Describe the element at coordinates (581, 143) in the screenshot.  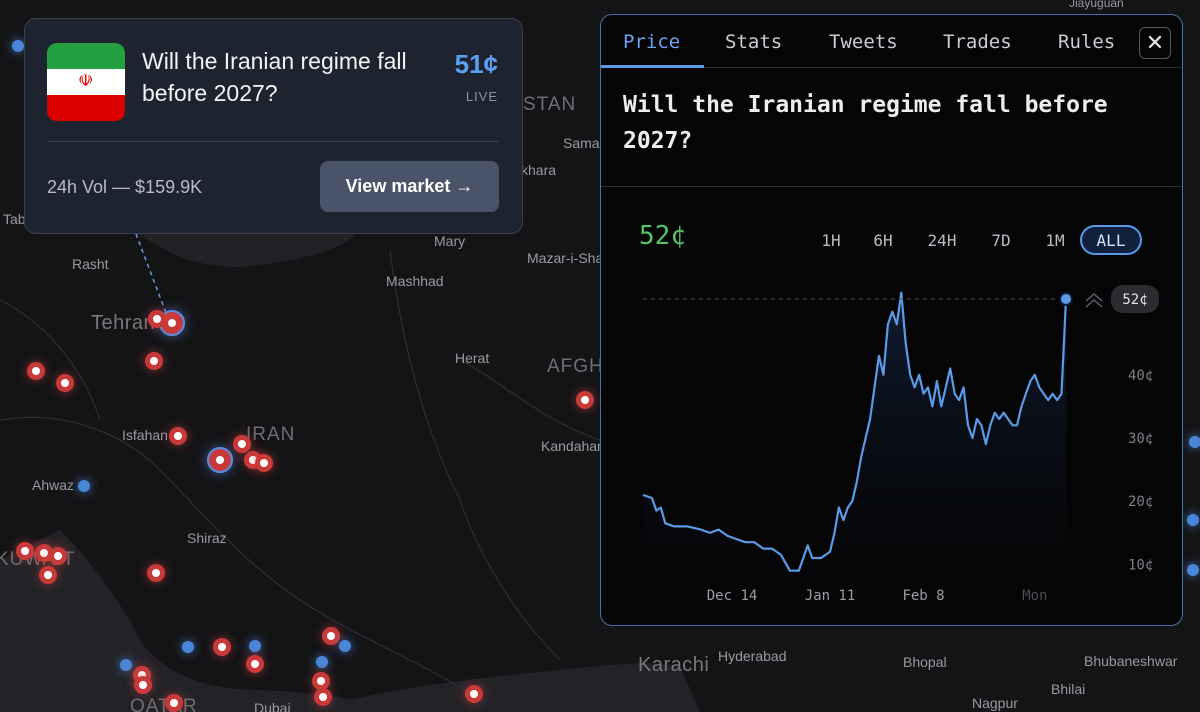
I see `map-label-sama: Sama` at that location.